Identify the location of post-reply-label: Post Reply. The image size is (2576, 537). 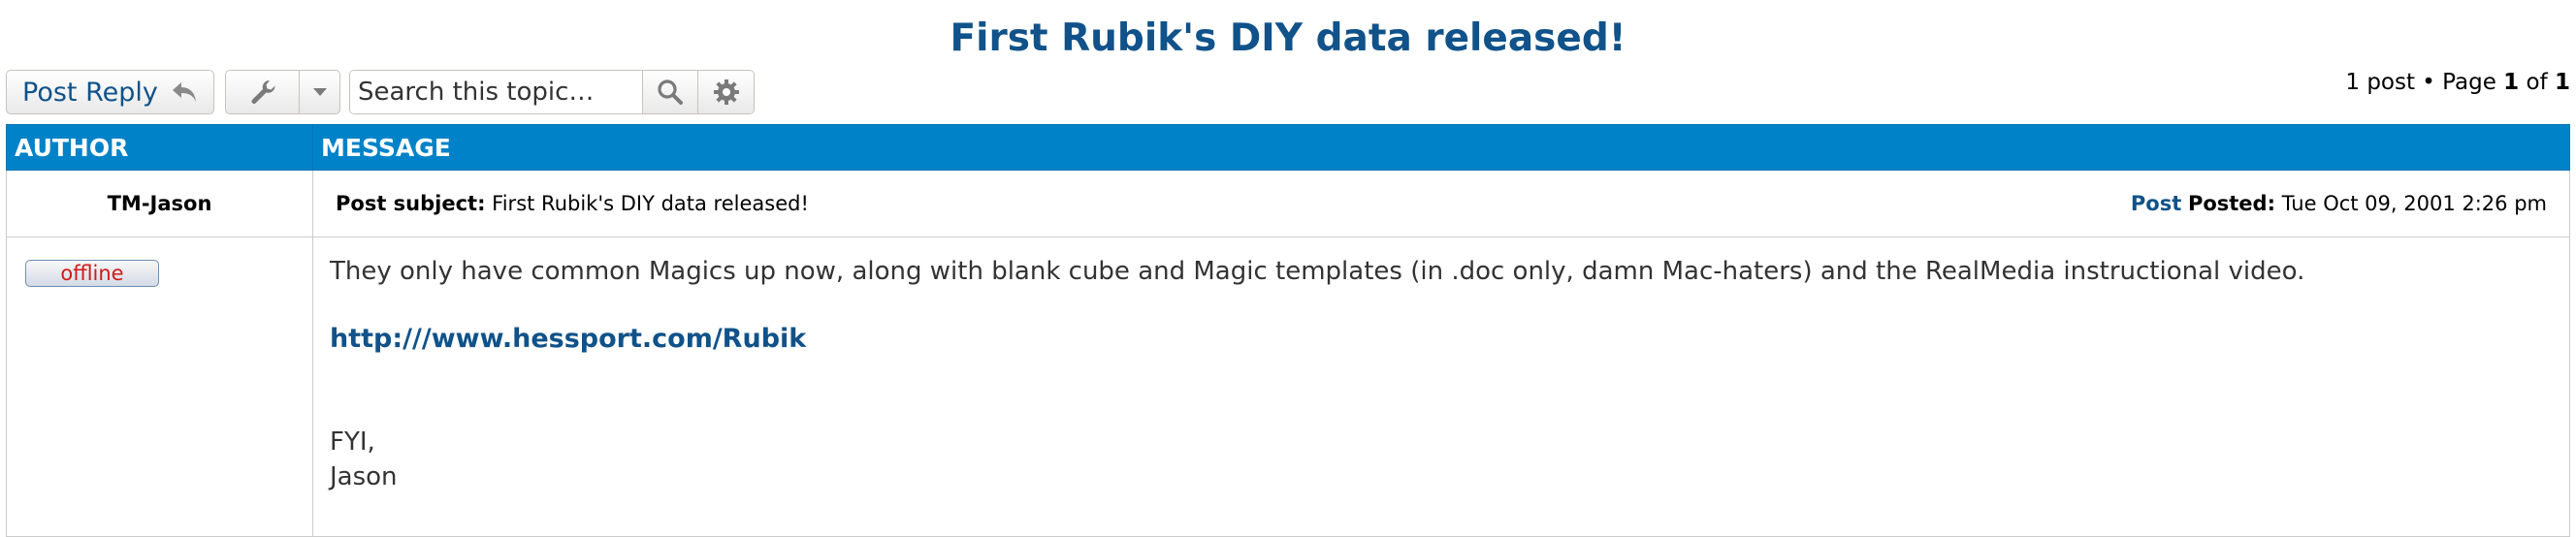
(90, 92).